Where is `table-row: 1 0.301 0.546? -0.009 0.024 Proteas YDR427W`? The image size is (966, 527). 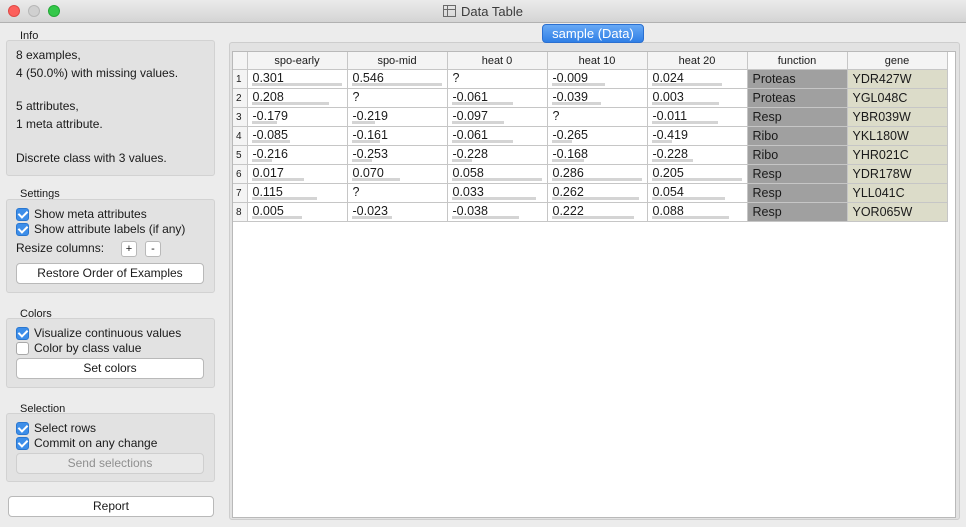
table-row: 1 0.301 0.546? -0.009 0.024 Proteas YDR427W is located at coordinates (590, 79).